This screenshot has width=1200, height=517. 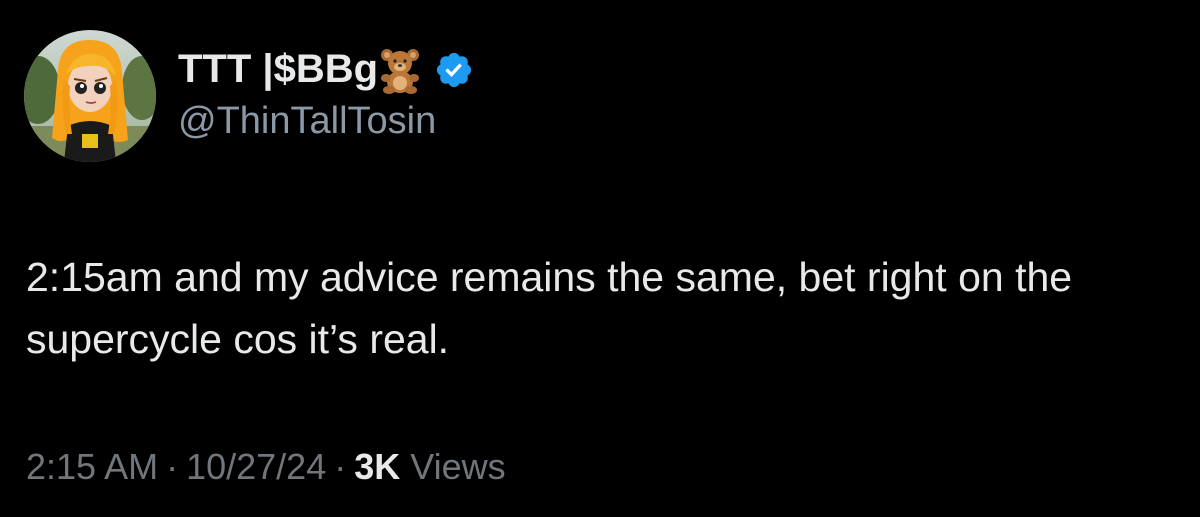 What do you see at coordinates (400, 70) in the screenshot?
I see `teddy-bear-icon` at bounding box center [400, 70].